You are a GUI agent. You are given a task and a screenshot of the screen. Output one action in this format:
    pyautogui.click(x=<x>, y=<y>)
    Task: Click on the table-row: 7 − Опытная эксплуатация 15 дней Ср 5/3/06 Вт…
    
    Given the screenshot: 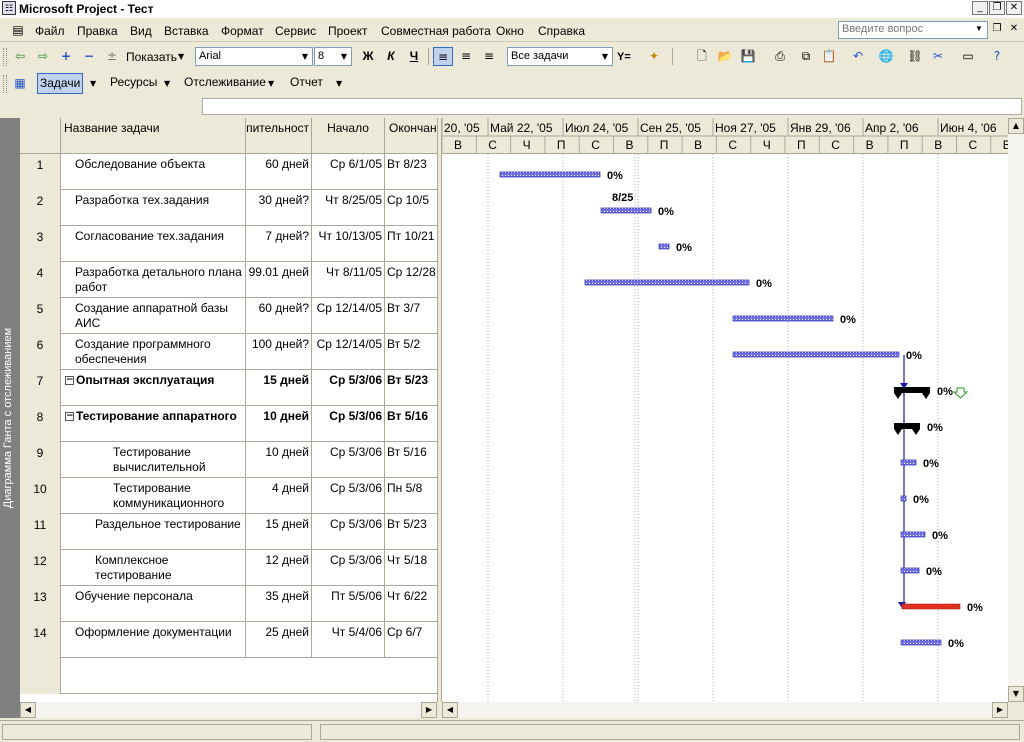 What is the action you would take?
    pyautogui.click(x=228, y=388)
    